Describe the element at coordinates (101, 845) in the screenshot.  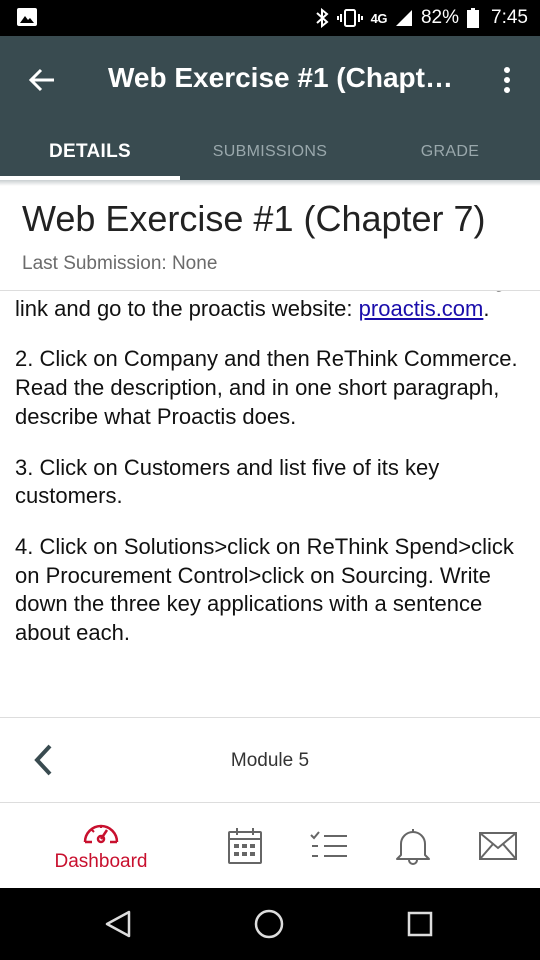
I see `dashboard-tab: Dashboard` at that location.